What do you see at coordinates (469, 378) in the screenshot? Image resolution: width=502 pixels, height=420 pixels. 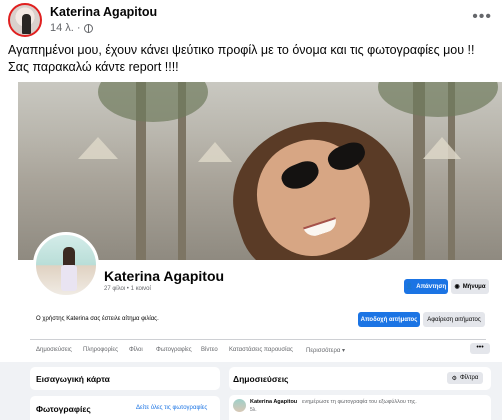 I see `filter-button-label: Φίλτρα` at bounding box center [469, 378].